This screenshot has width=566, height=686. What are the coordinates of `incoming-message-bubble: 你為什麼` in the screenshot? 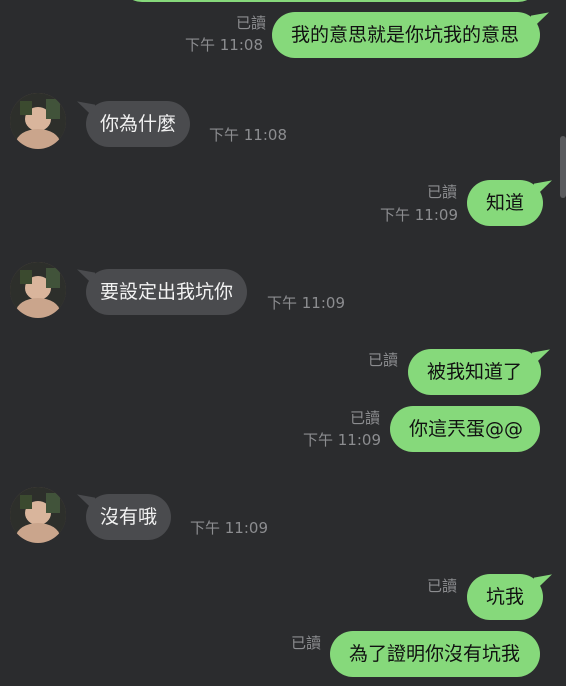 It's located at (138, 124).